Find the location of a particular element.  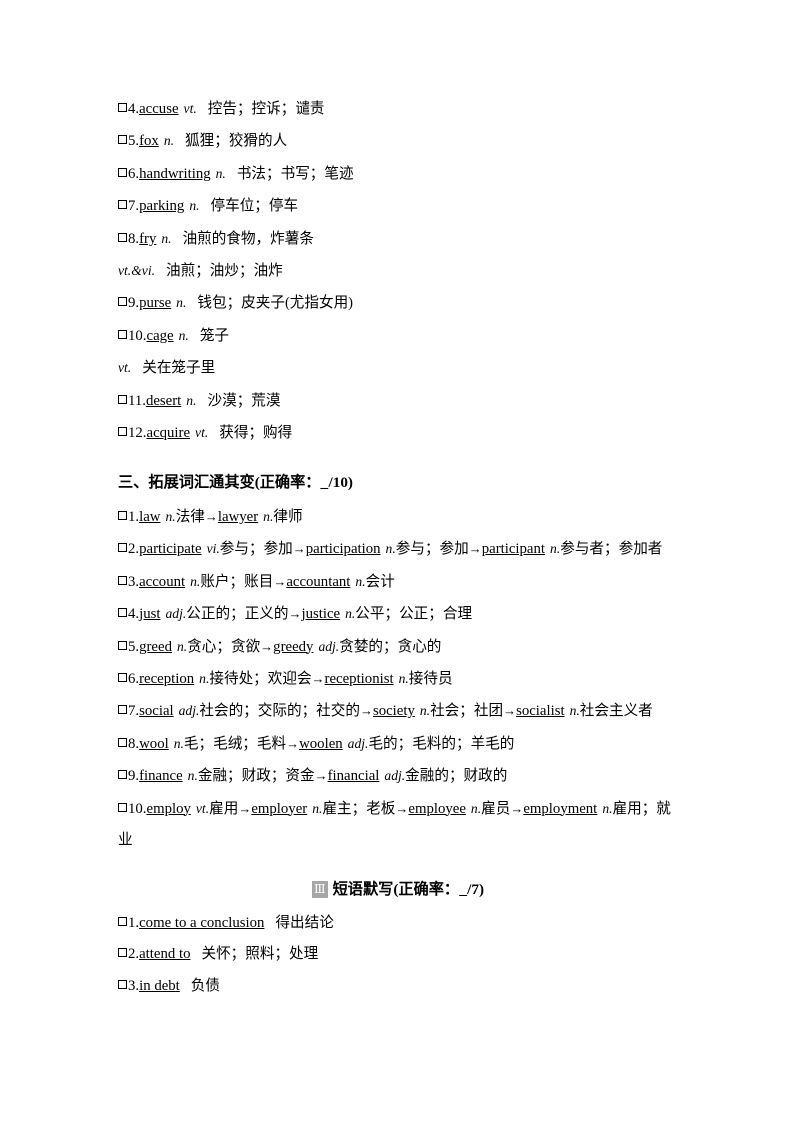

entry-pos: vt. is located at coordinates (190, 108).